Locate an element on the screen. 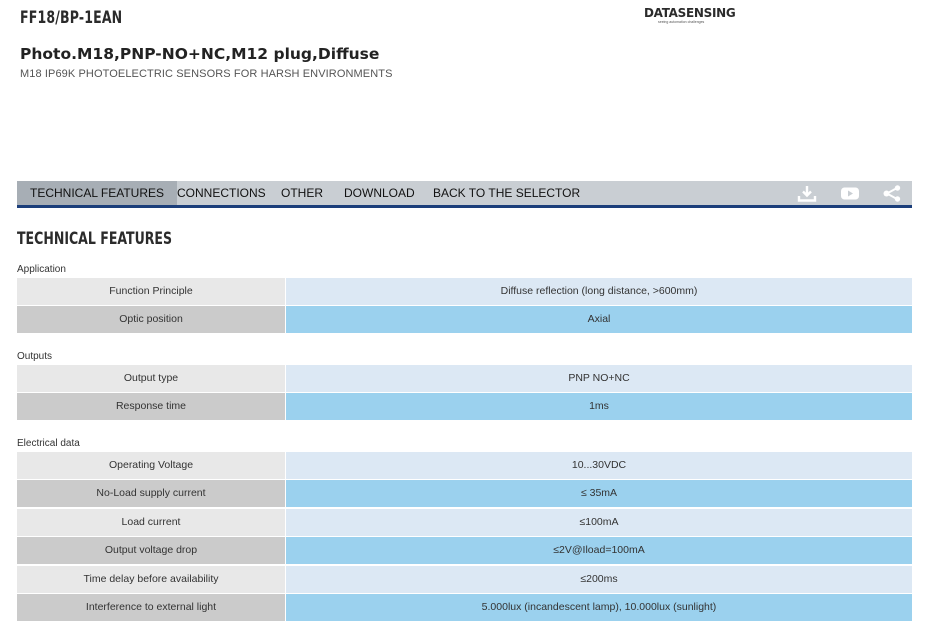  spec-key: Optic position is located at coordinates (151, 319).